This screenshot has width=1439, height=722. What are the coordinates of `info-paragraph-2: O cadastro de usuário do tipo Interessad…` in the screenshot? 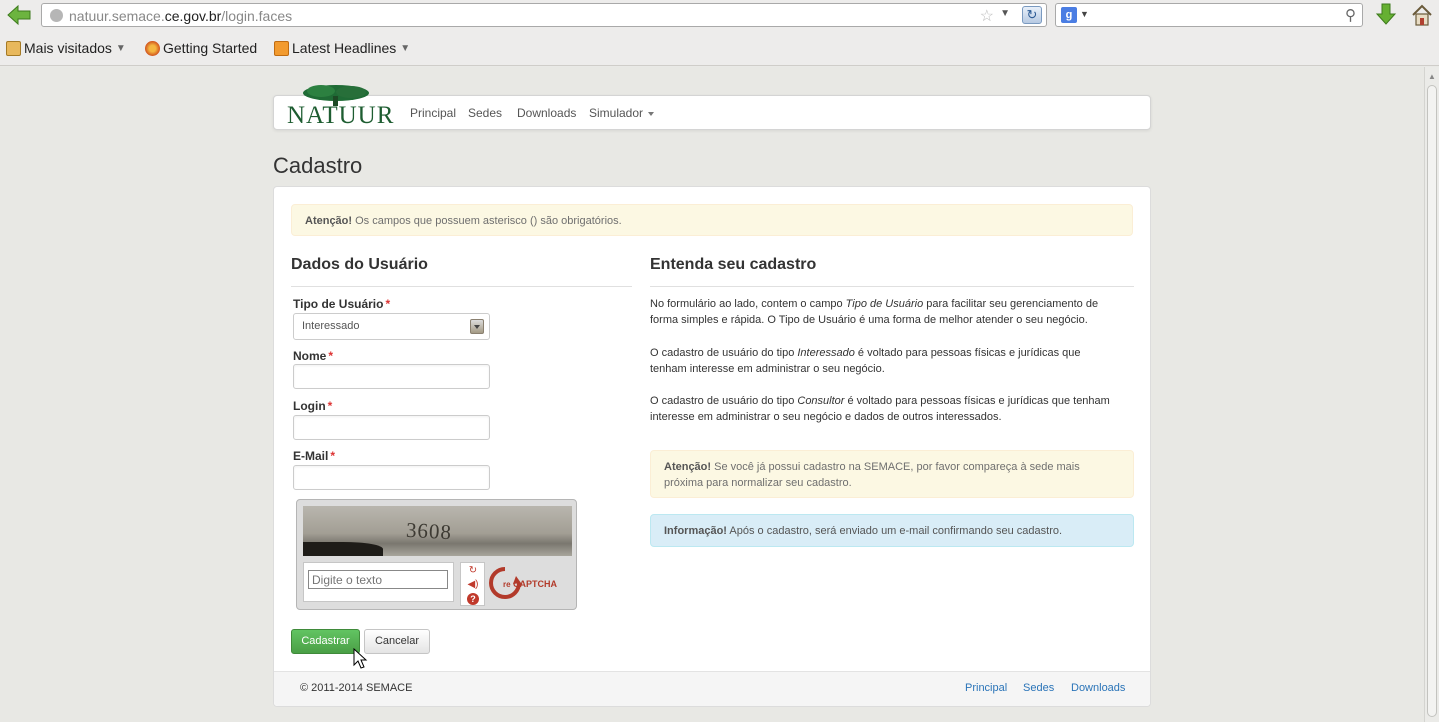 It's located at (865, 361).